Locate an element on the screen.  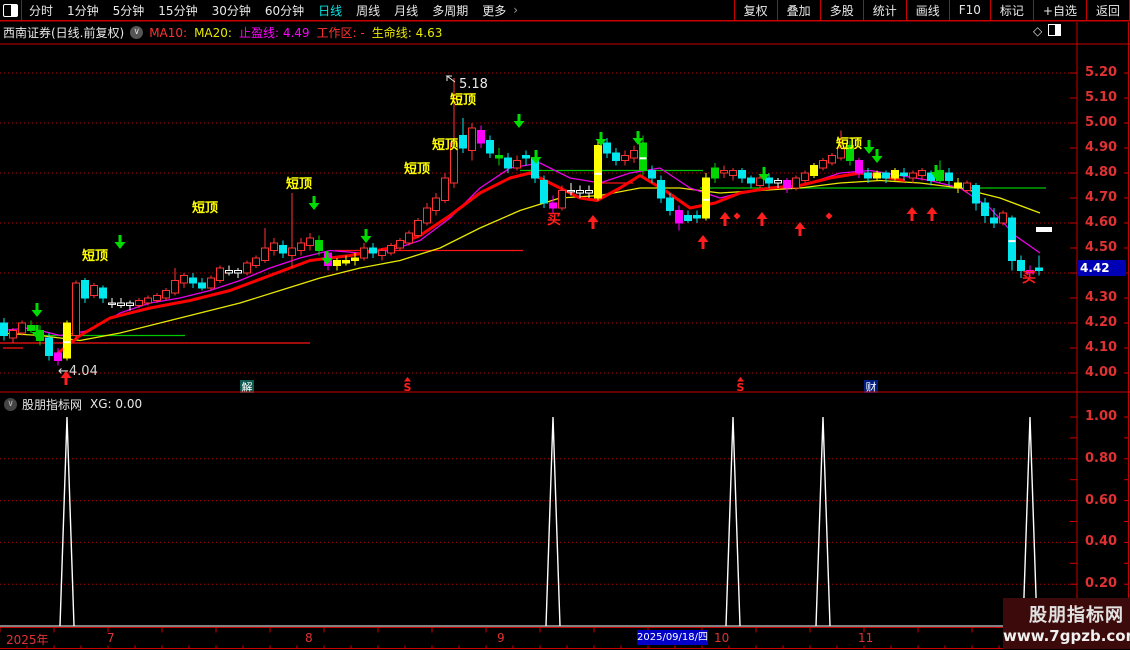
price-tick-label: 4.80 is located at coordinates (1101, 172).